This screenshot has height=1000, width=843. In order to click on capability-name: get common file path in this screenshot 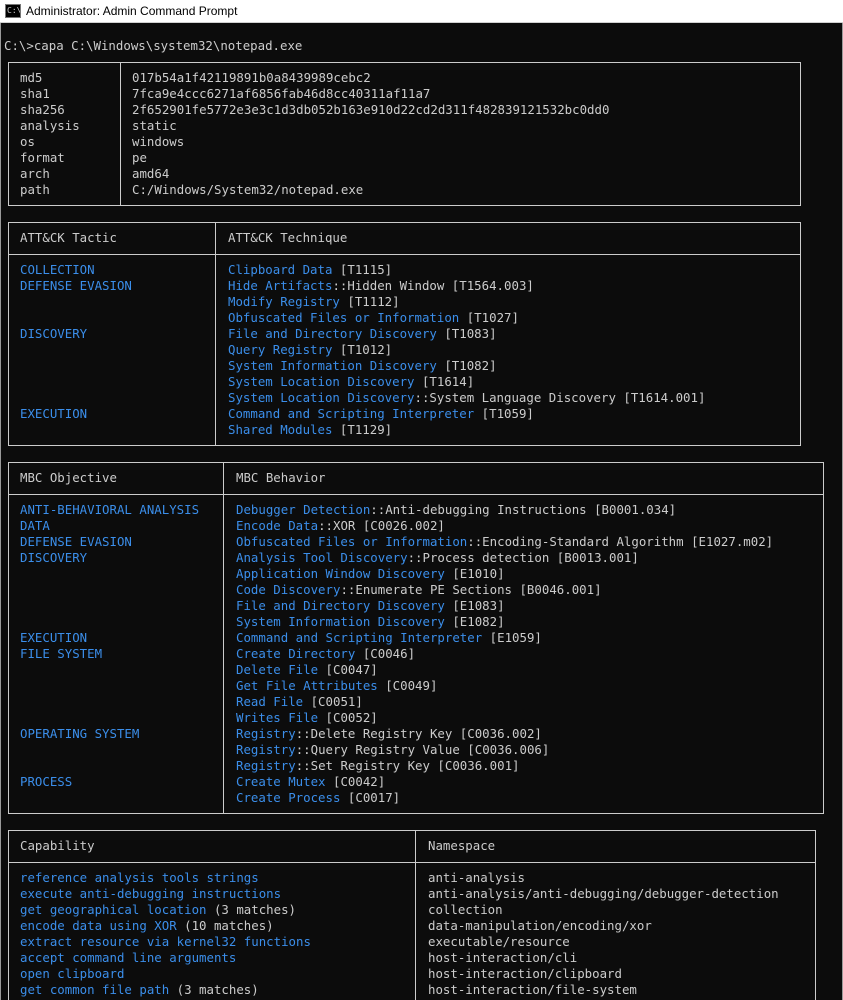, I will do `click(95, 989)`.